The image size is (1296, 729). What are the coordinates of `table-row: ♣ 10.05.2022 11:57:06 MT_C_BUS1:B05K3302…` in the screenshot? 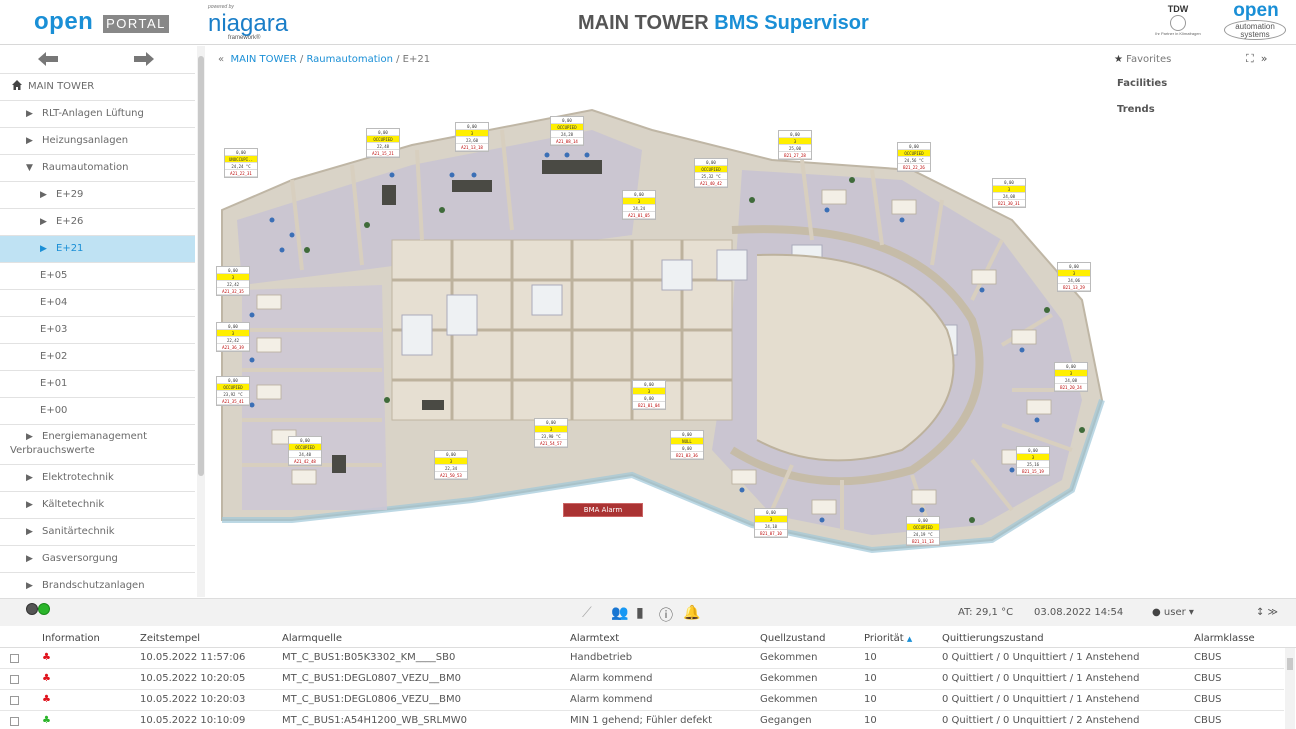 It's located at (642, 658).